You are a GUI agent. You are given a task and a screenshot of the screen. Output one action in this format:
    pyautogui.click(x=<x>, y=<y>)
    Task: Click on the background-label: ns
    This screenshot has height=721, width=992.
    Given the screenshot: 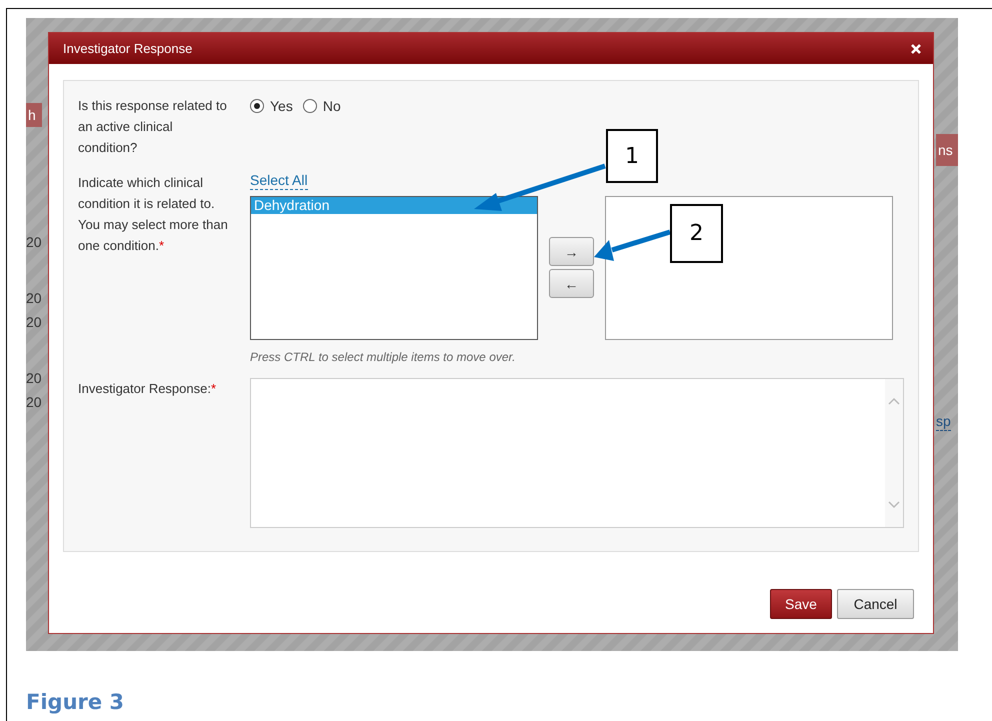 What is the action you would take?
    pyautogui.click(x=947, y=150)
    